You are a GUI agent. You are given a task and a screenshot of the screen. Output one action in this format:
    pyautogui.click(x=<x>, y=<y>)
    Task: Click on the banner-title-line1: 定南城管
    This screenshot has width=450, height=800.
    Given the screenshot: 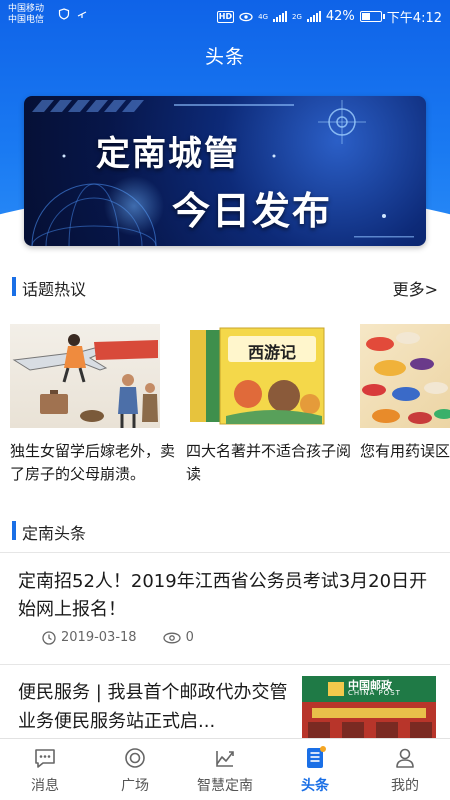 What is the action you would take?
    pyautogui.click(x=168, y=154)
    